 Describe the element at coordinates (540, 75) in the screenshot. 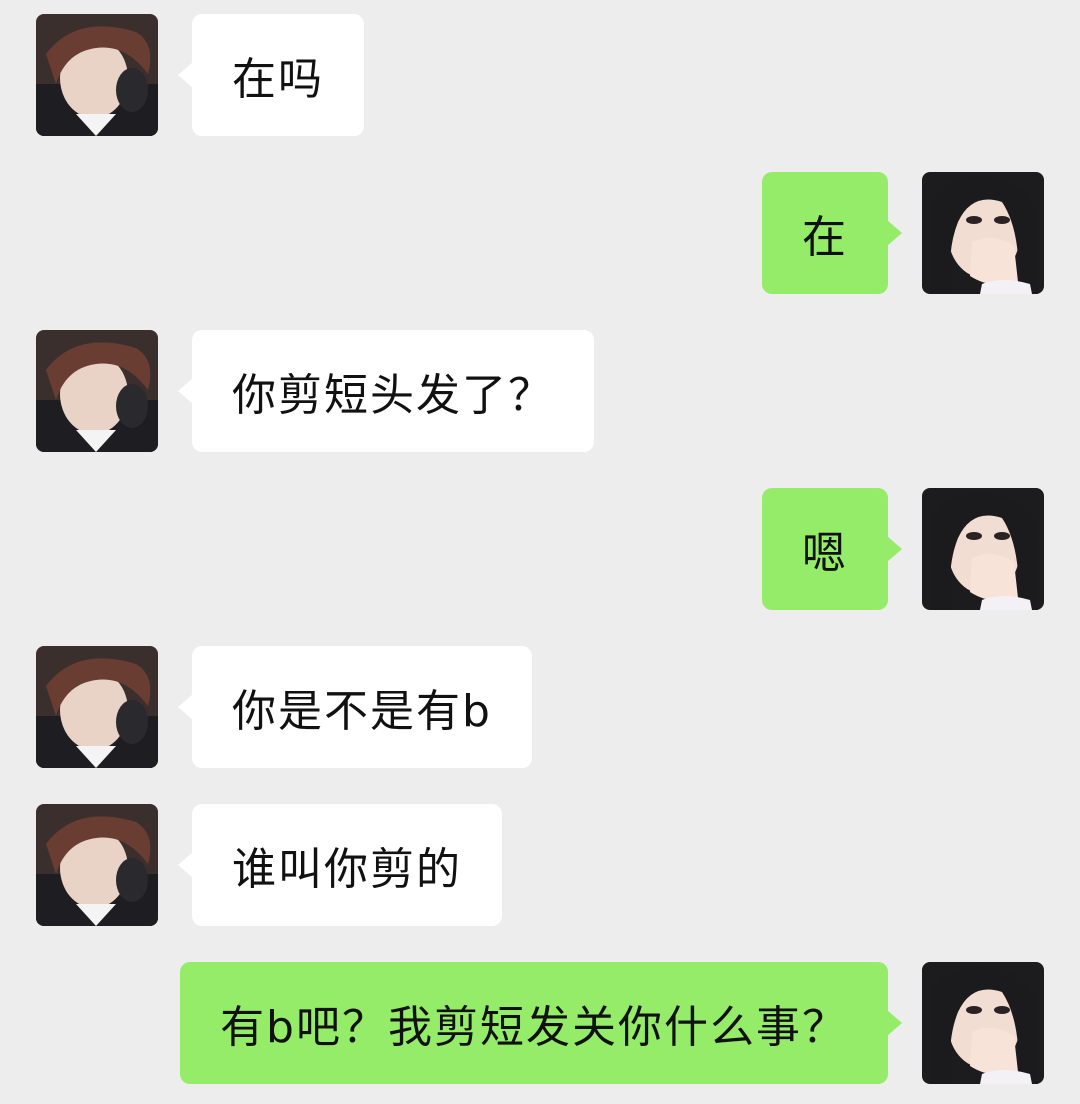

I see `message-row: 在吗` at that location.